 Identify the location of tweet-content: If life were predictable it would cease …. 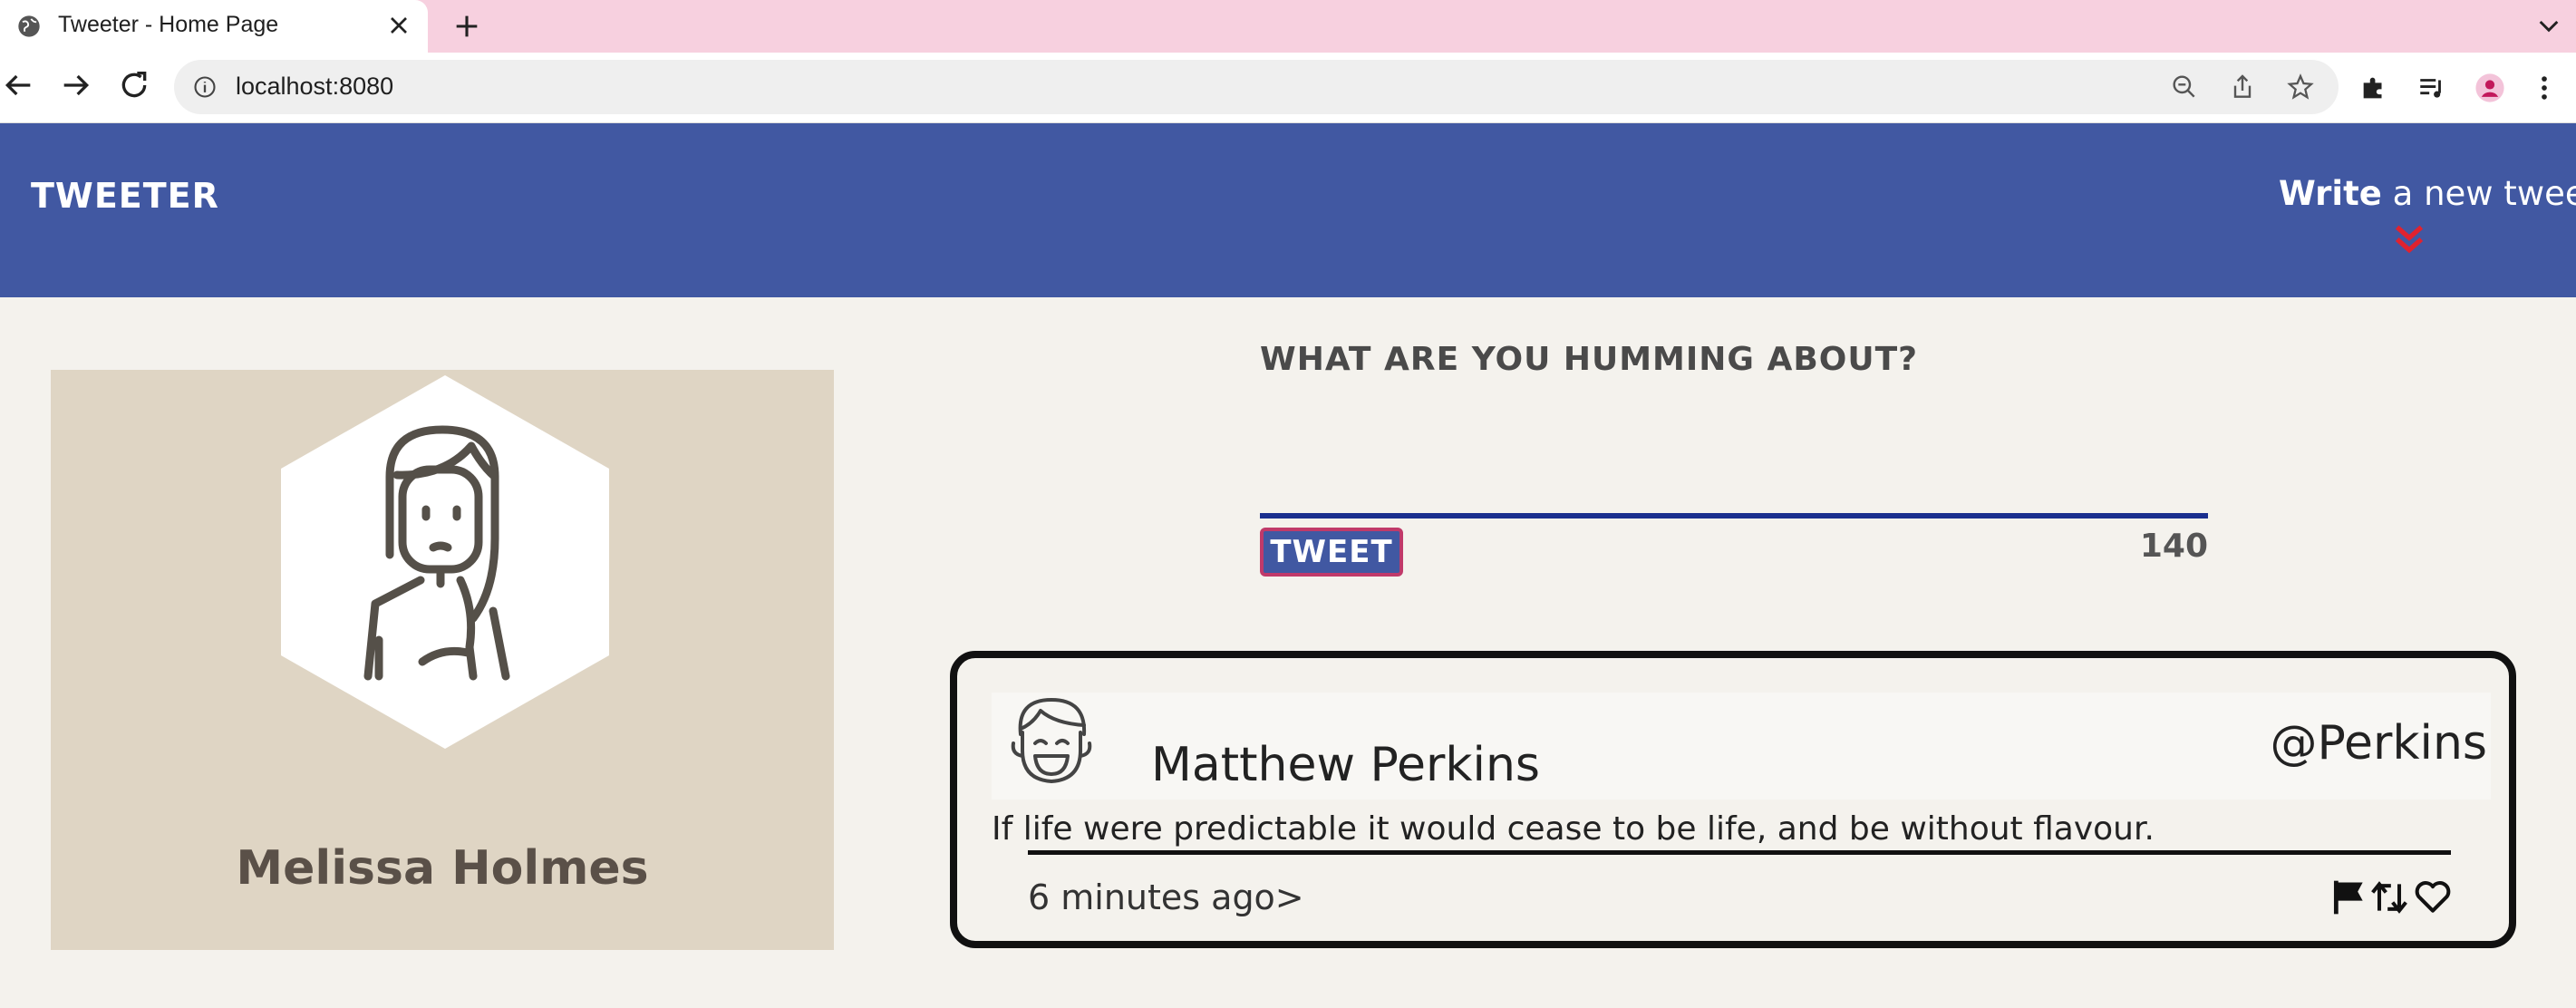
(1573, 829).